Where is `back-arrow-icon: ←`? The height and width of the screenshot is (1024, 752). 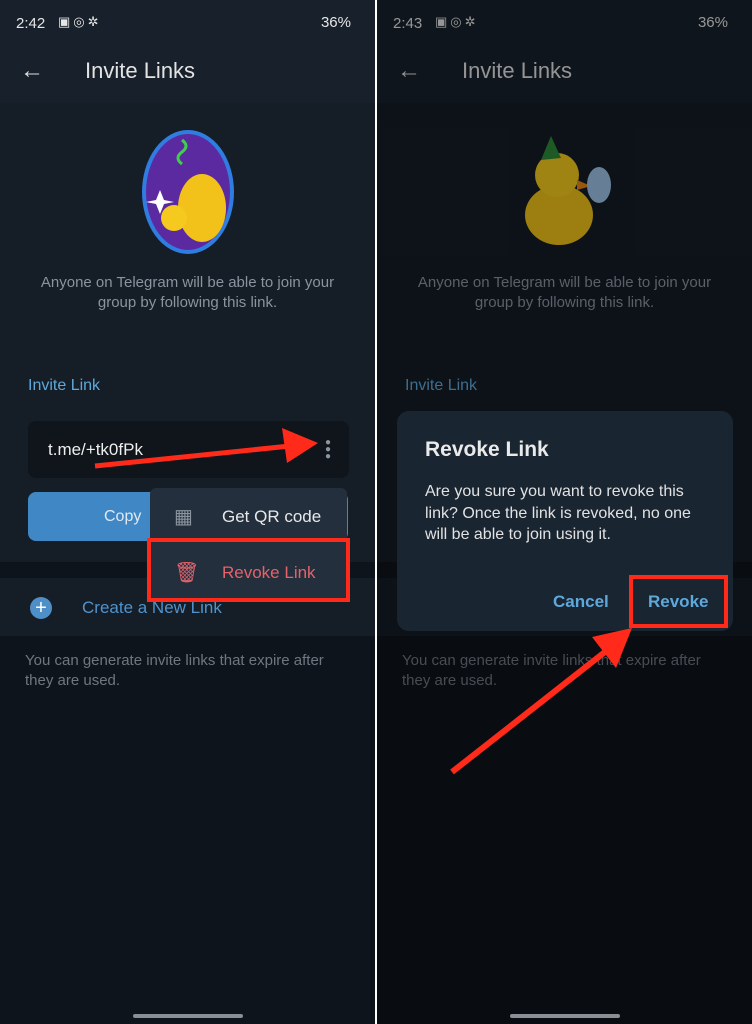
back-arrow-icon: ← is located at coordinates (32, 71).